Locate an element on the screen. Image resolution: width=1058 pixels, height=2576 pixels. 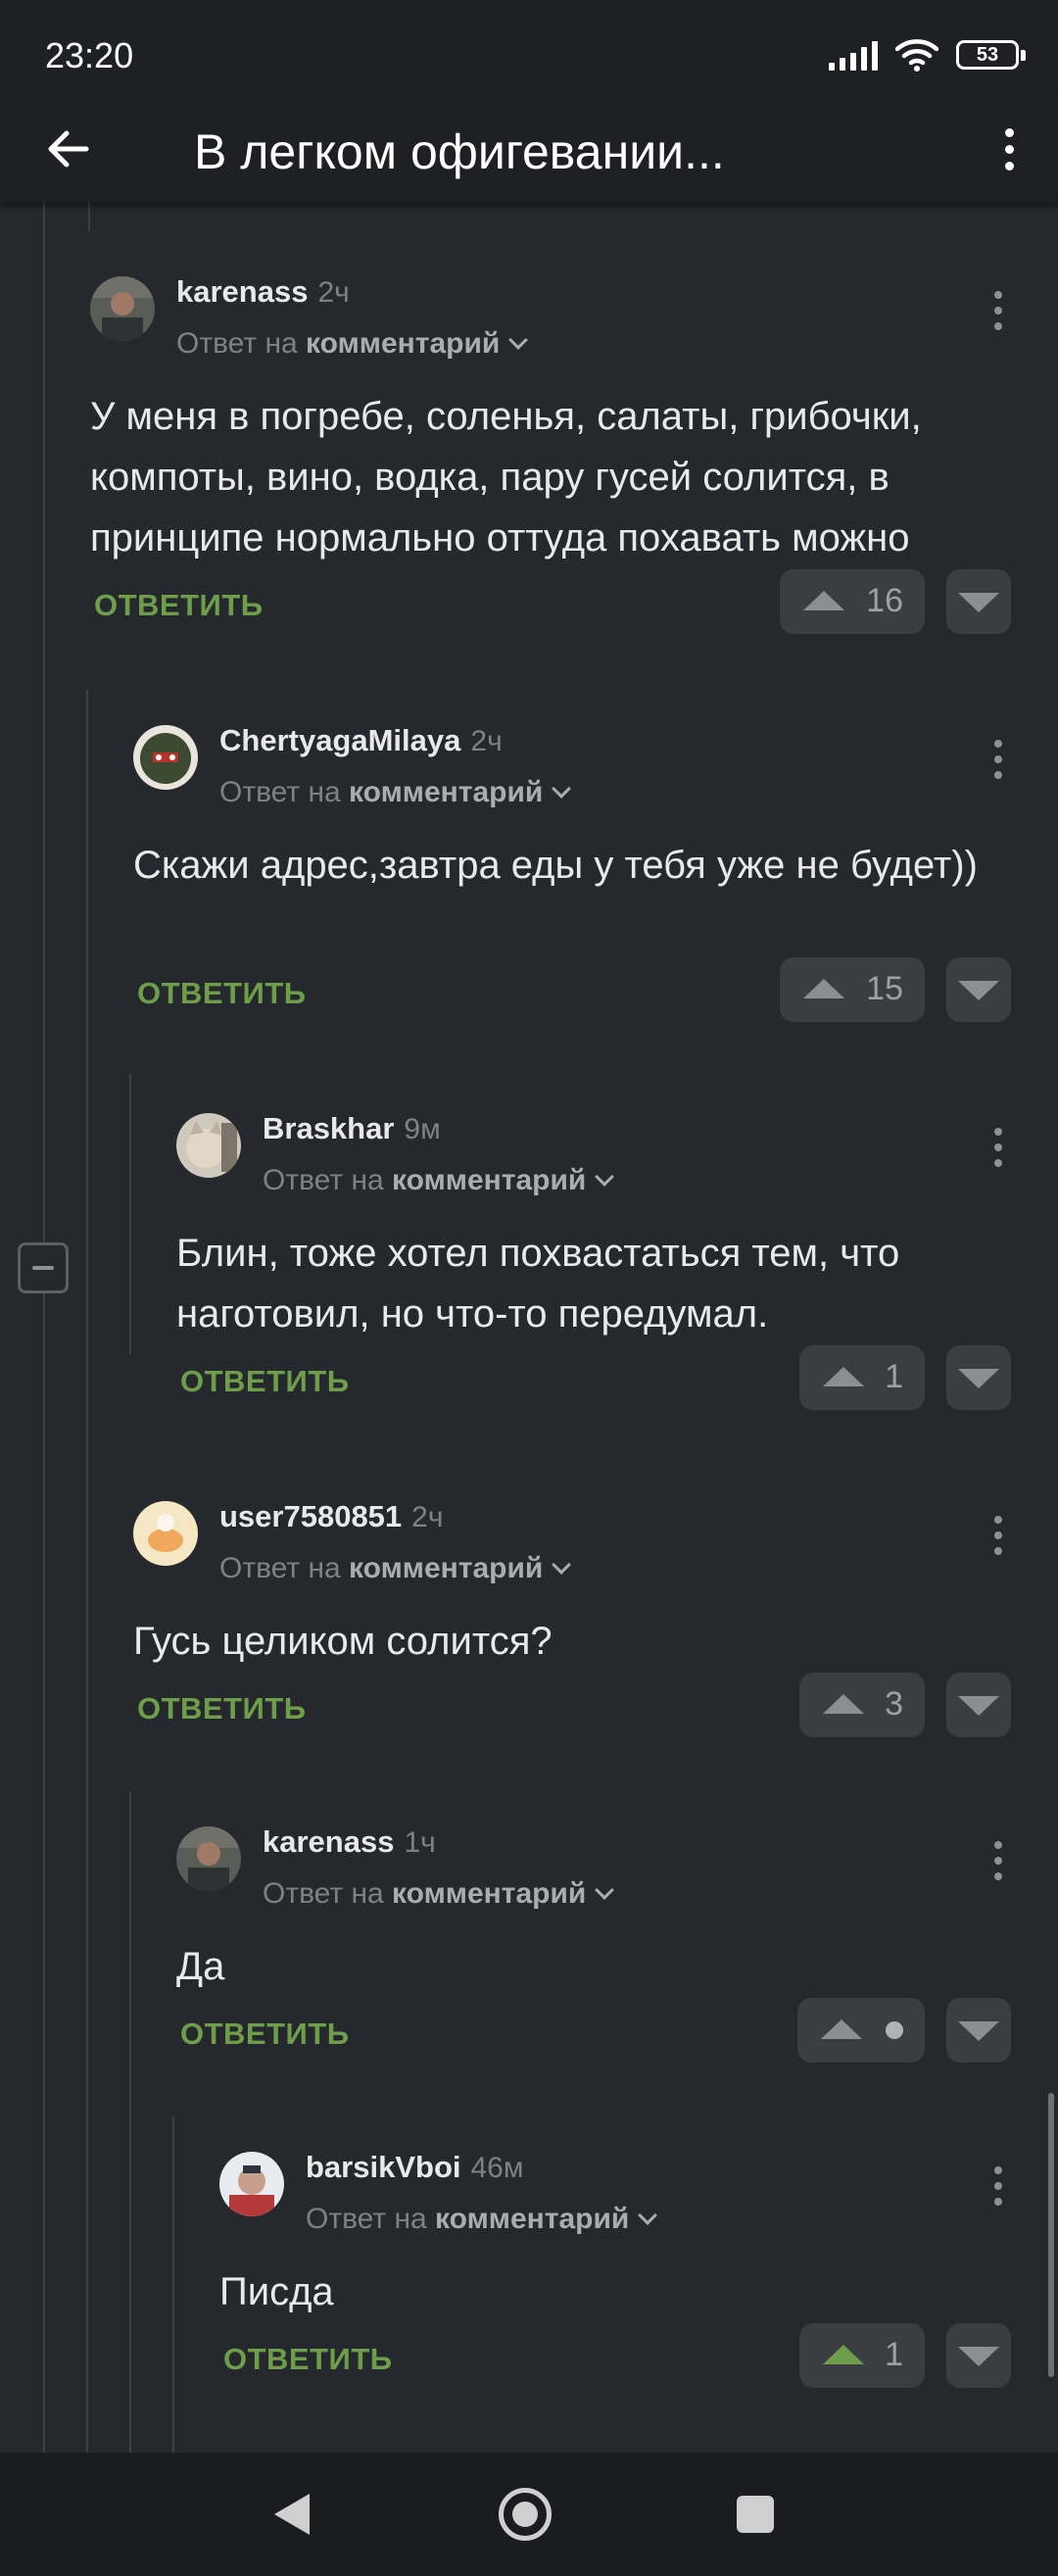
hidden-rating-dot is located at coordinates (894, 2030).